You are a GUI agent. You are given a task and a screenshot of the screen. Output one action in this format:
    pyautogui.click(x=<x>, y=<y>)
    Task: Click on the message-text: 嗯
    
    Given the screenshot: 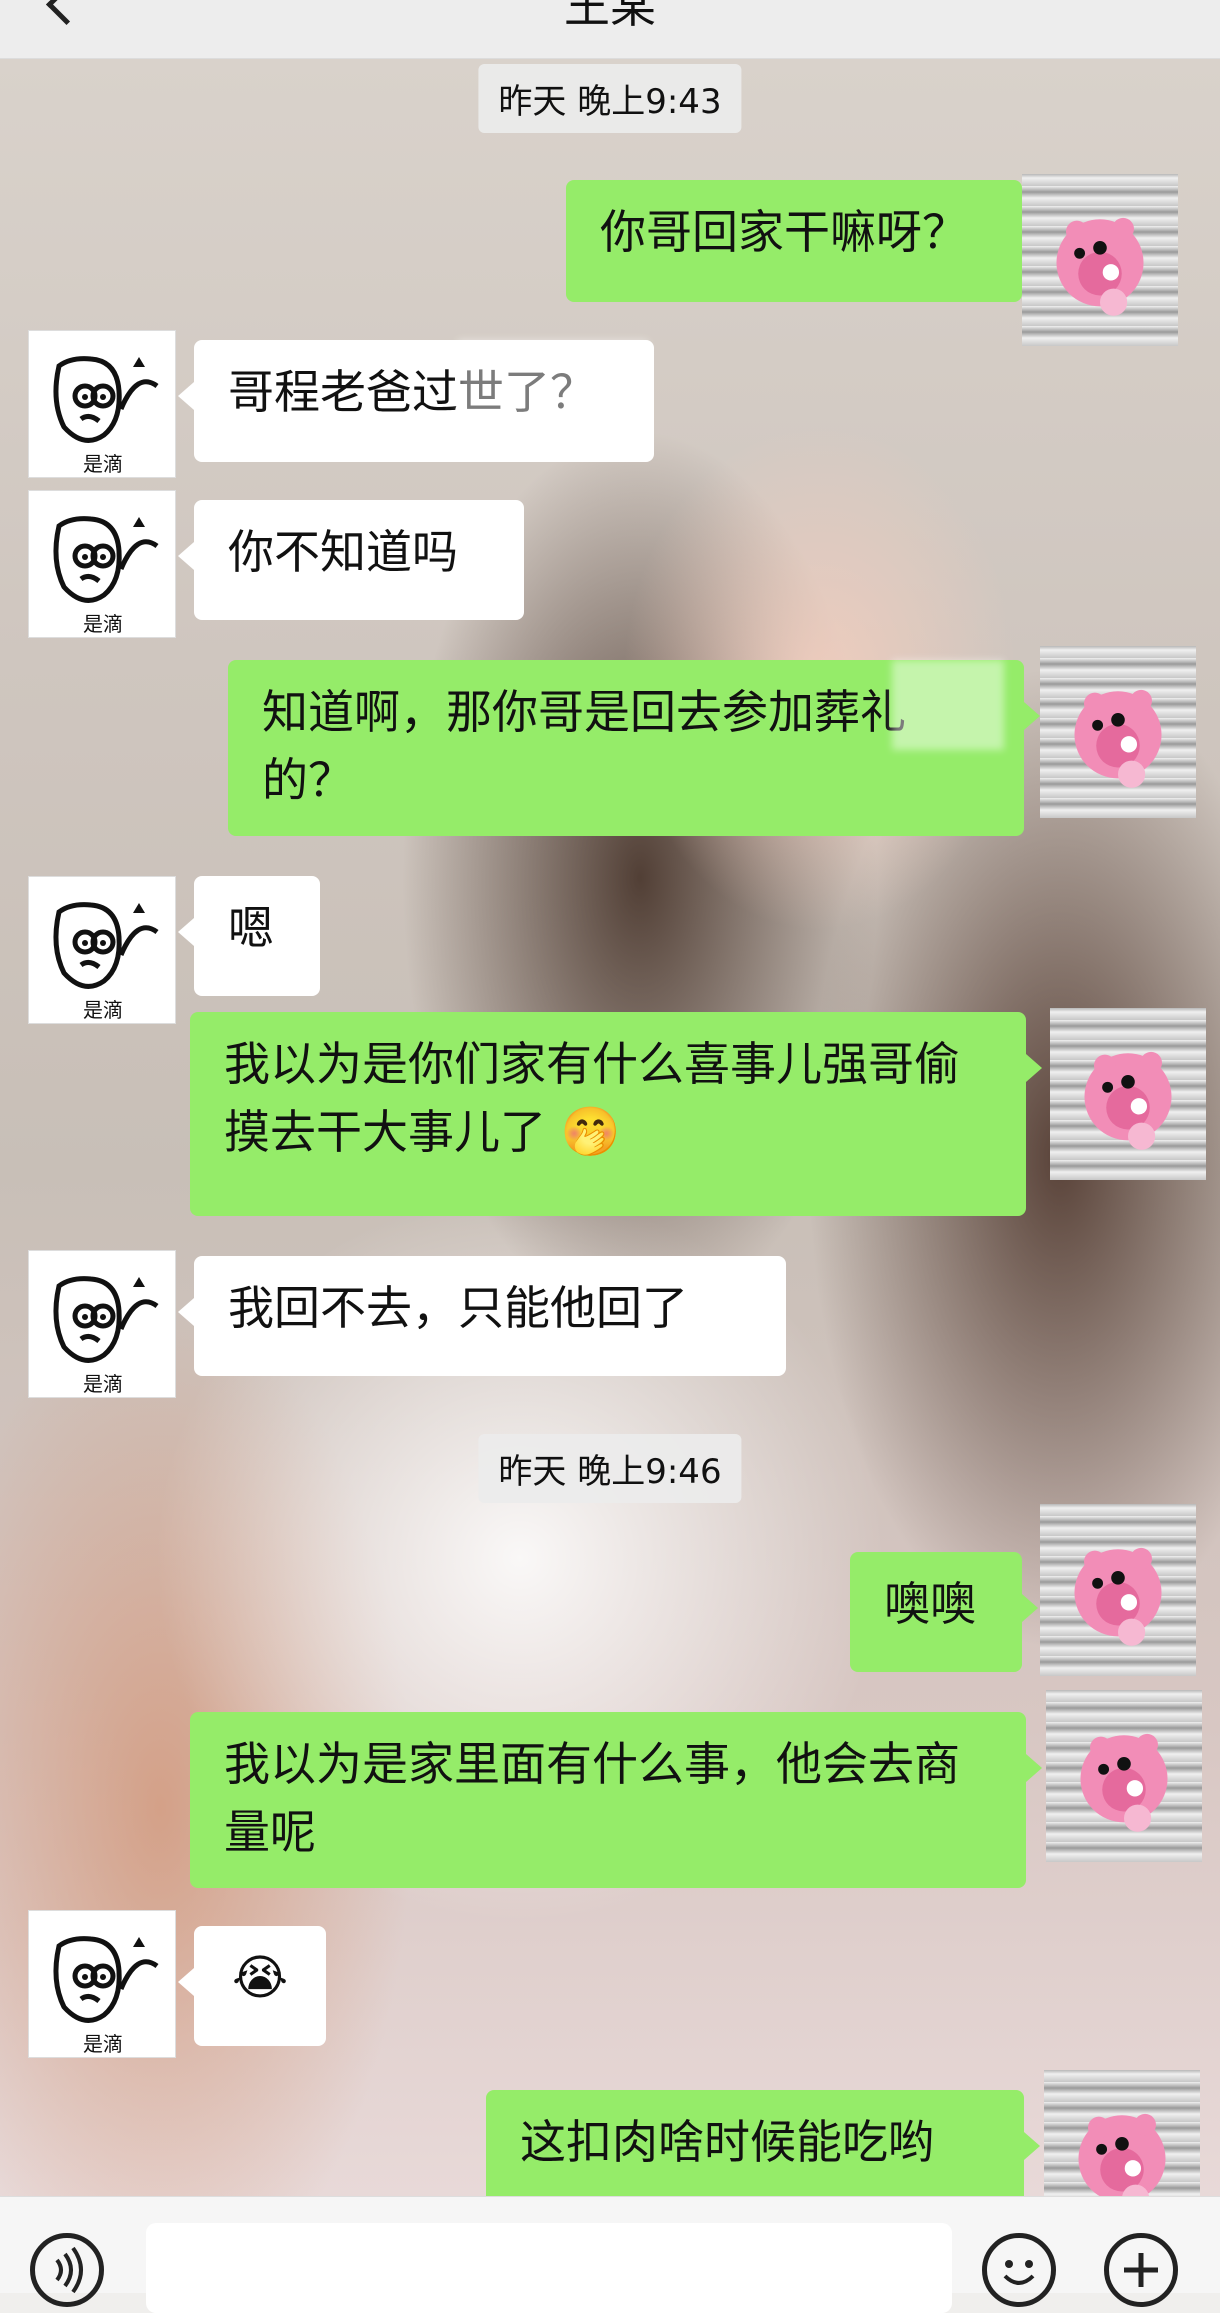 What is the action you would take?
    pyautogui.click(x=251, y=928)
    